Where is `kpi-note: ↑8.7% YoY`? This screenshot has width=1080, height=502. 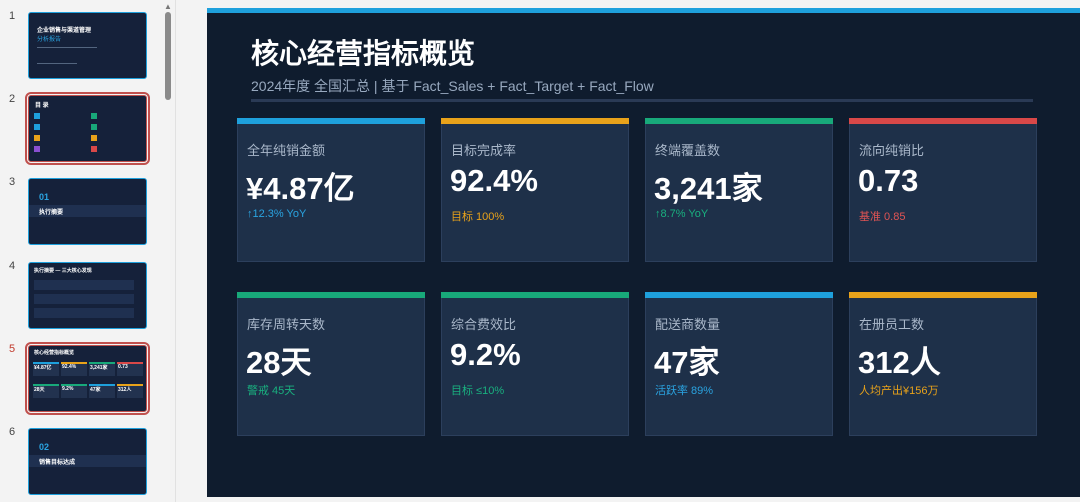
kpi-note: ↑8.7% YoY is located at coordinates (682, 214).